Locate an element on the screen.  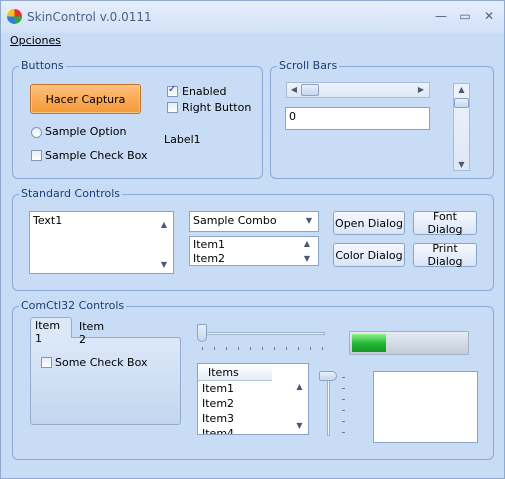
listview-scroll-down-icon: ▼ is located at coordinates (299, 425).